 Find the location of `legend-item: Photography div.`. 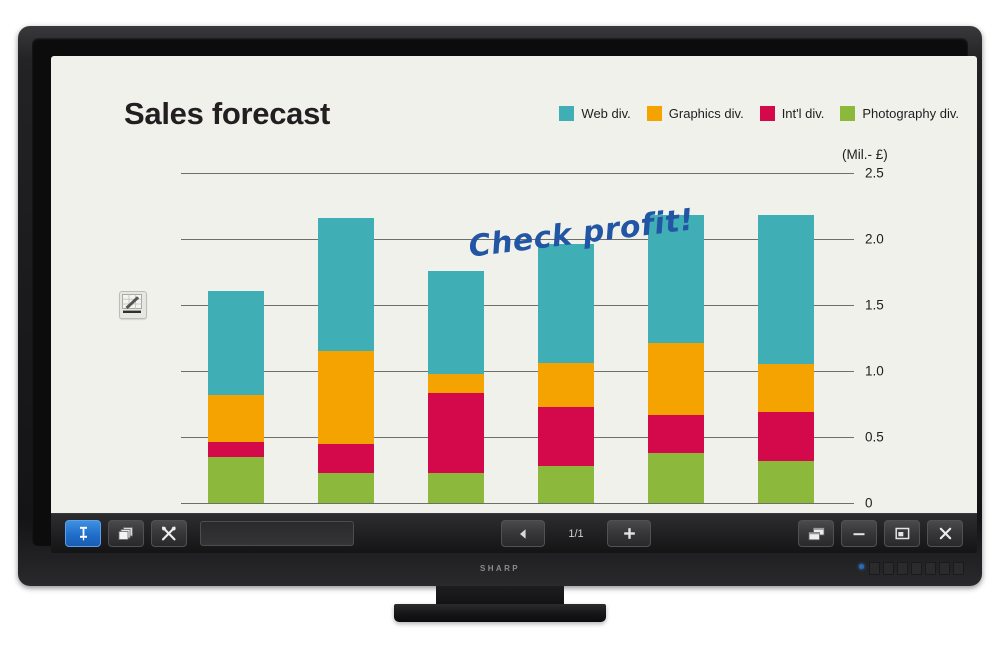

legend-item: Photography div. is located at coordinates (899, 113).